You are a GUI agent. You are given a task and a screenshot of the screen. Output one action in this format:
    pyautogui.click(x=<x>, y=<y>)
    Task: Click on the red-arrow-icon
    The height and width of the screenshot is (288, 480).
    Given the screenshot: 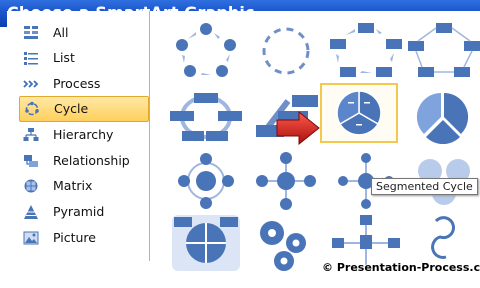 What is the action you would take?
    pyautogui.click(x=298, y=128)
    